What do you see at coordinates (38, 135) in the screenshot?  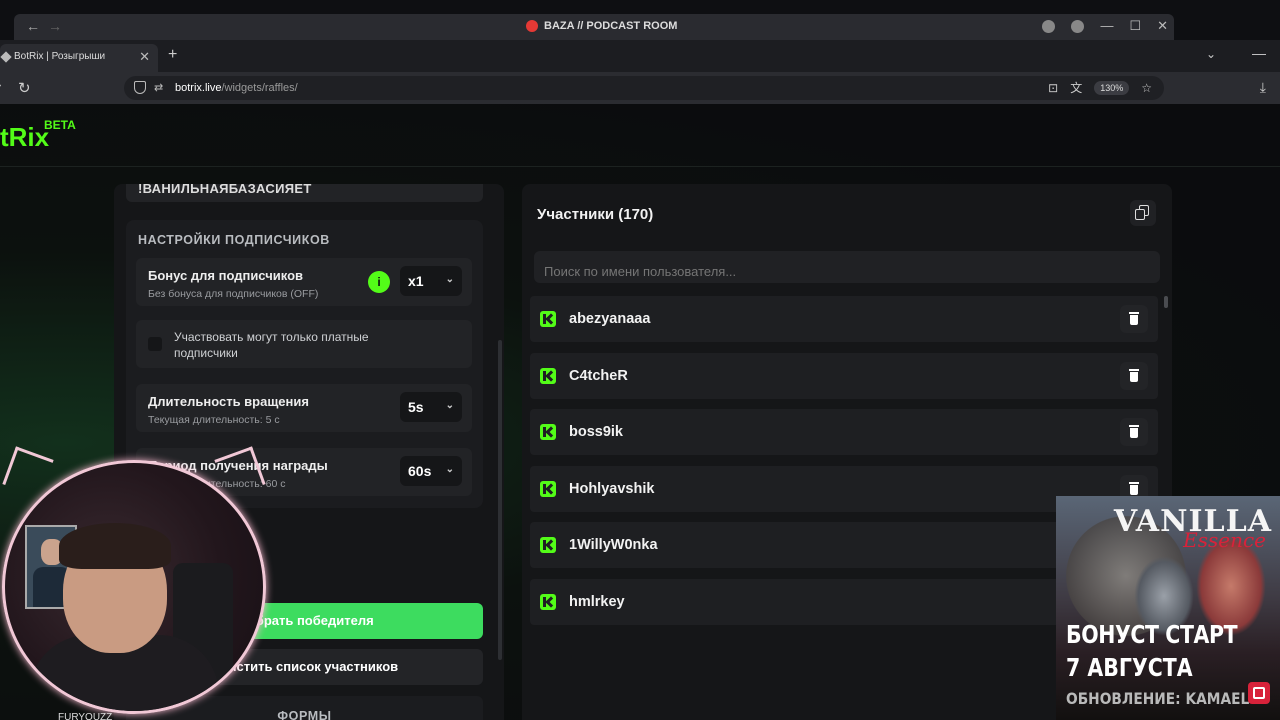 I see `botrix-logo: tRix BETA` at bounding box center [38, 135].